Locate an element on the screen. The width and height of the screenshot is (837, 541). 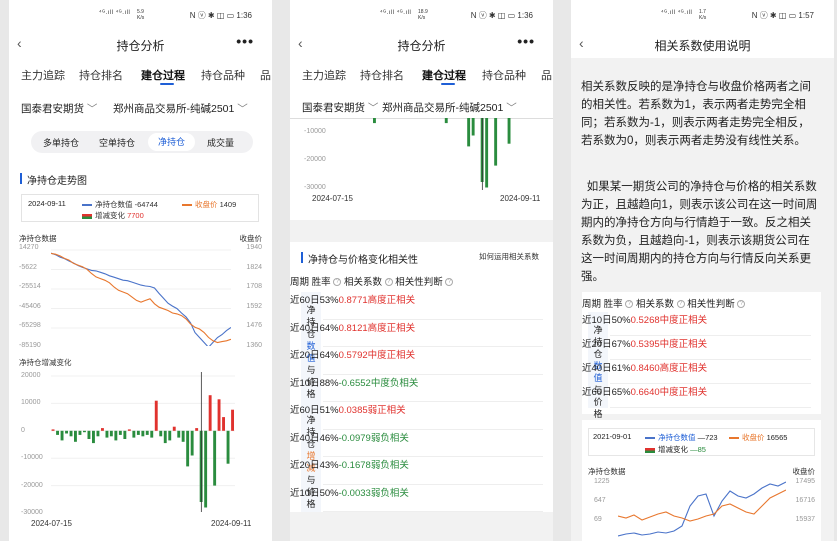
judgement-cell: 中度负相关 is located at coordinates (394, 383).